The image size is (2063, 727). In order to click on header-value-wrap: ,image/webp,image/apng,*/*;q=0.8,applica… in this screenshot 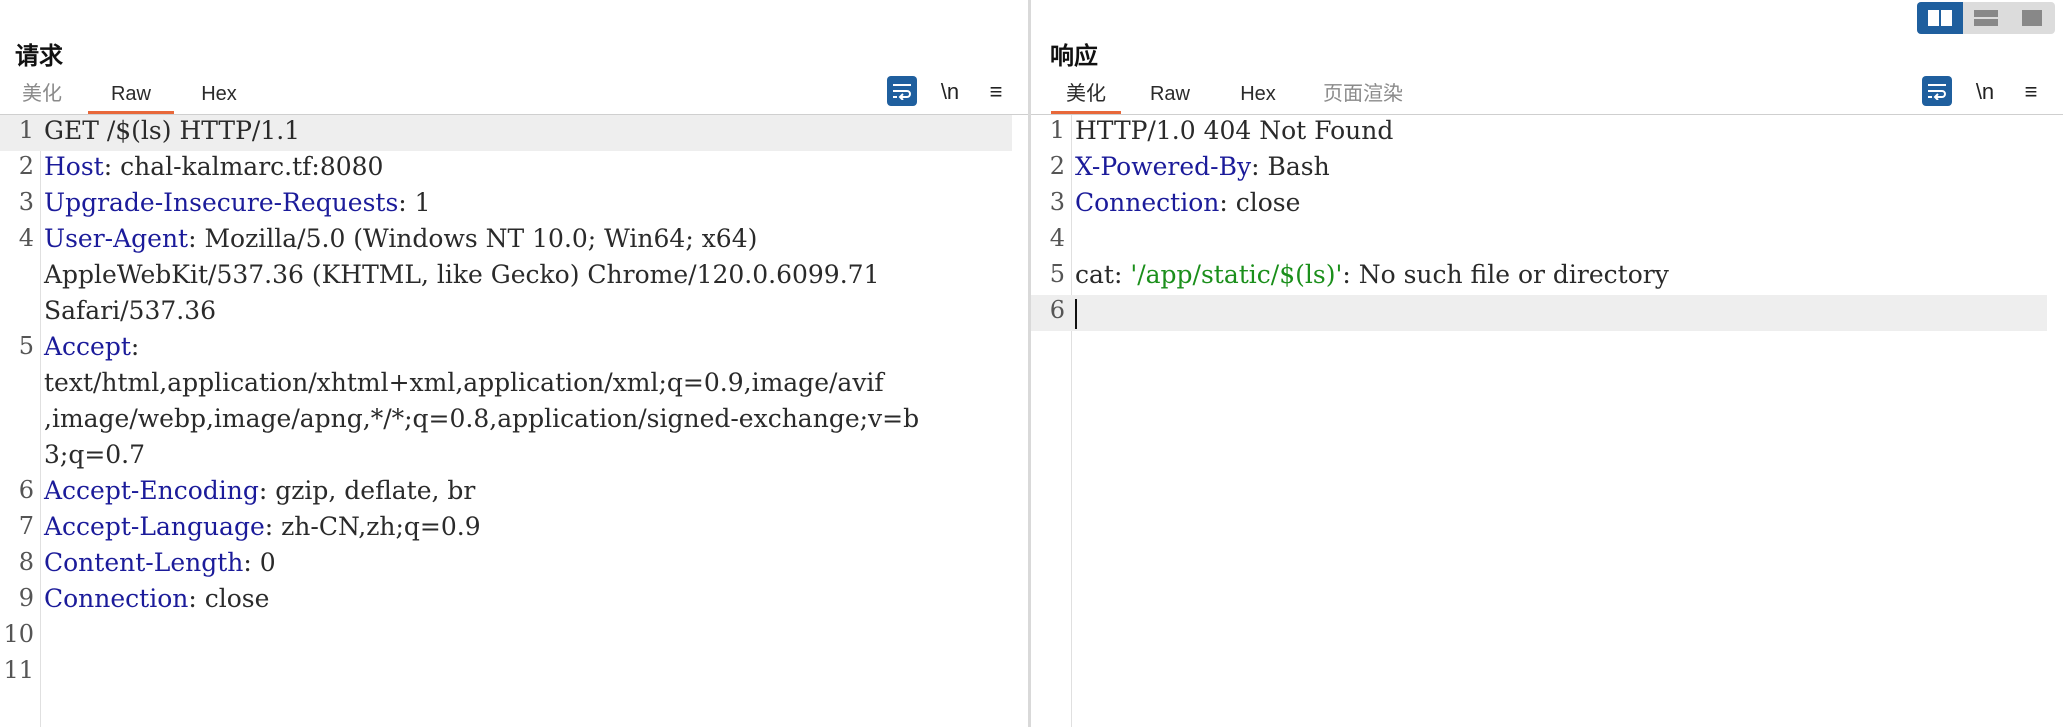, I will do `click(482, 418)`.